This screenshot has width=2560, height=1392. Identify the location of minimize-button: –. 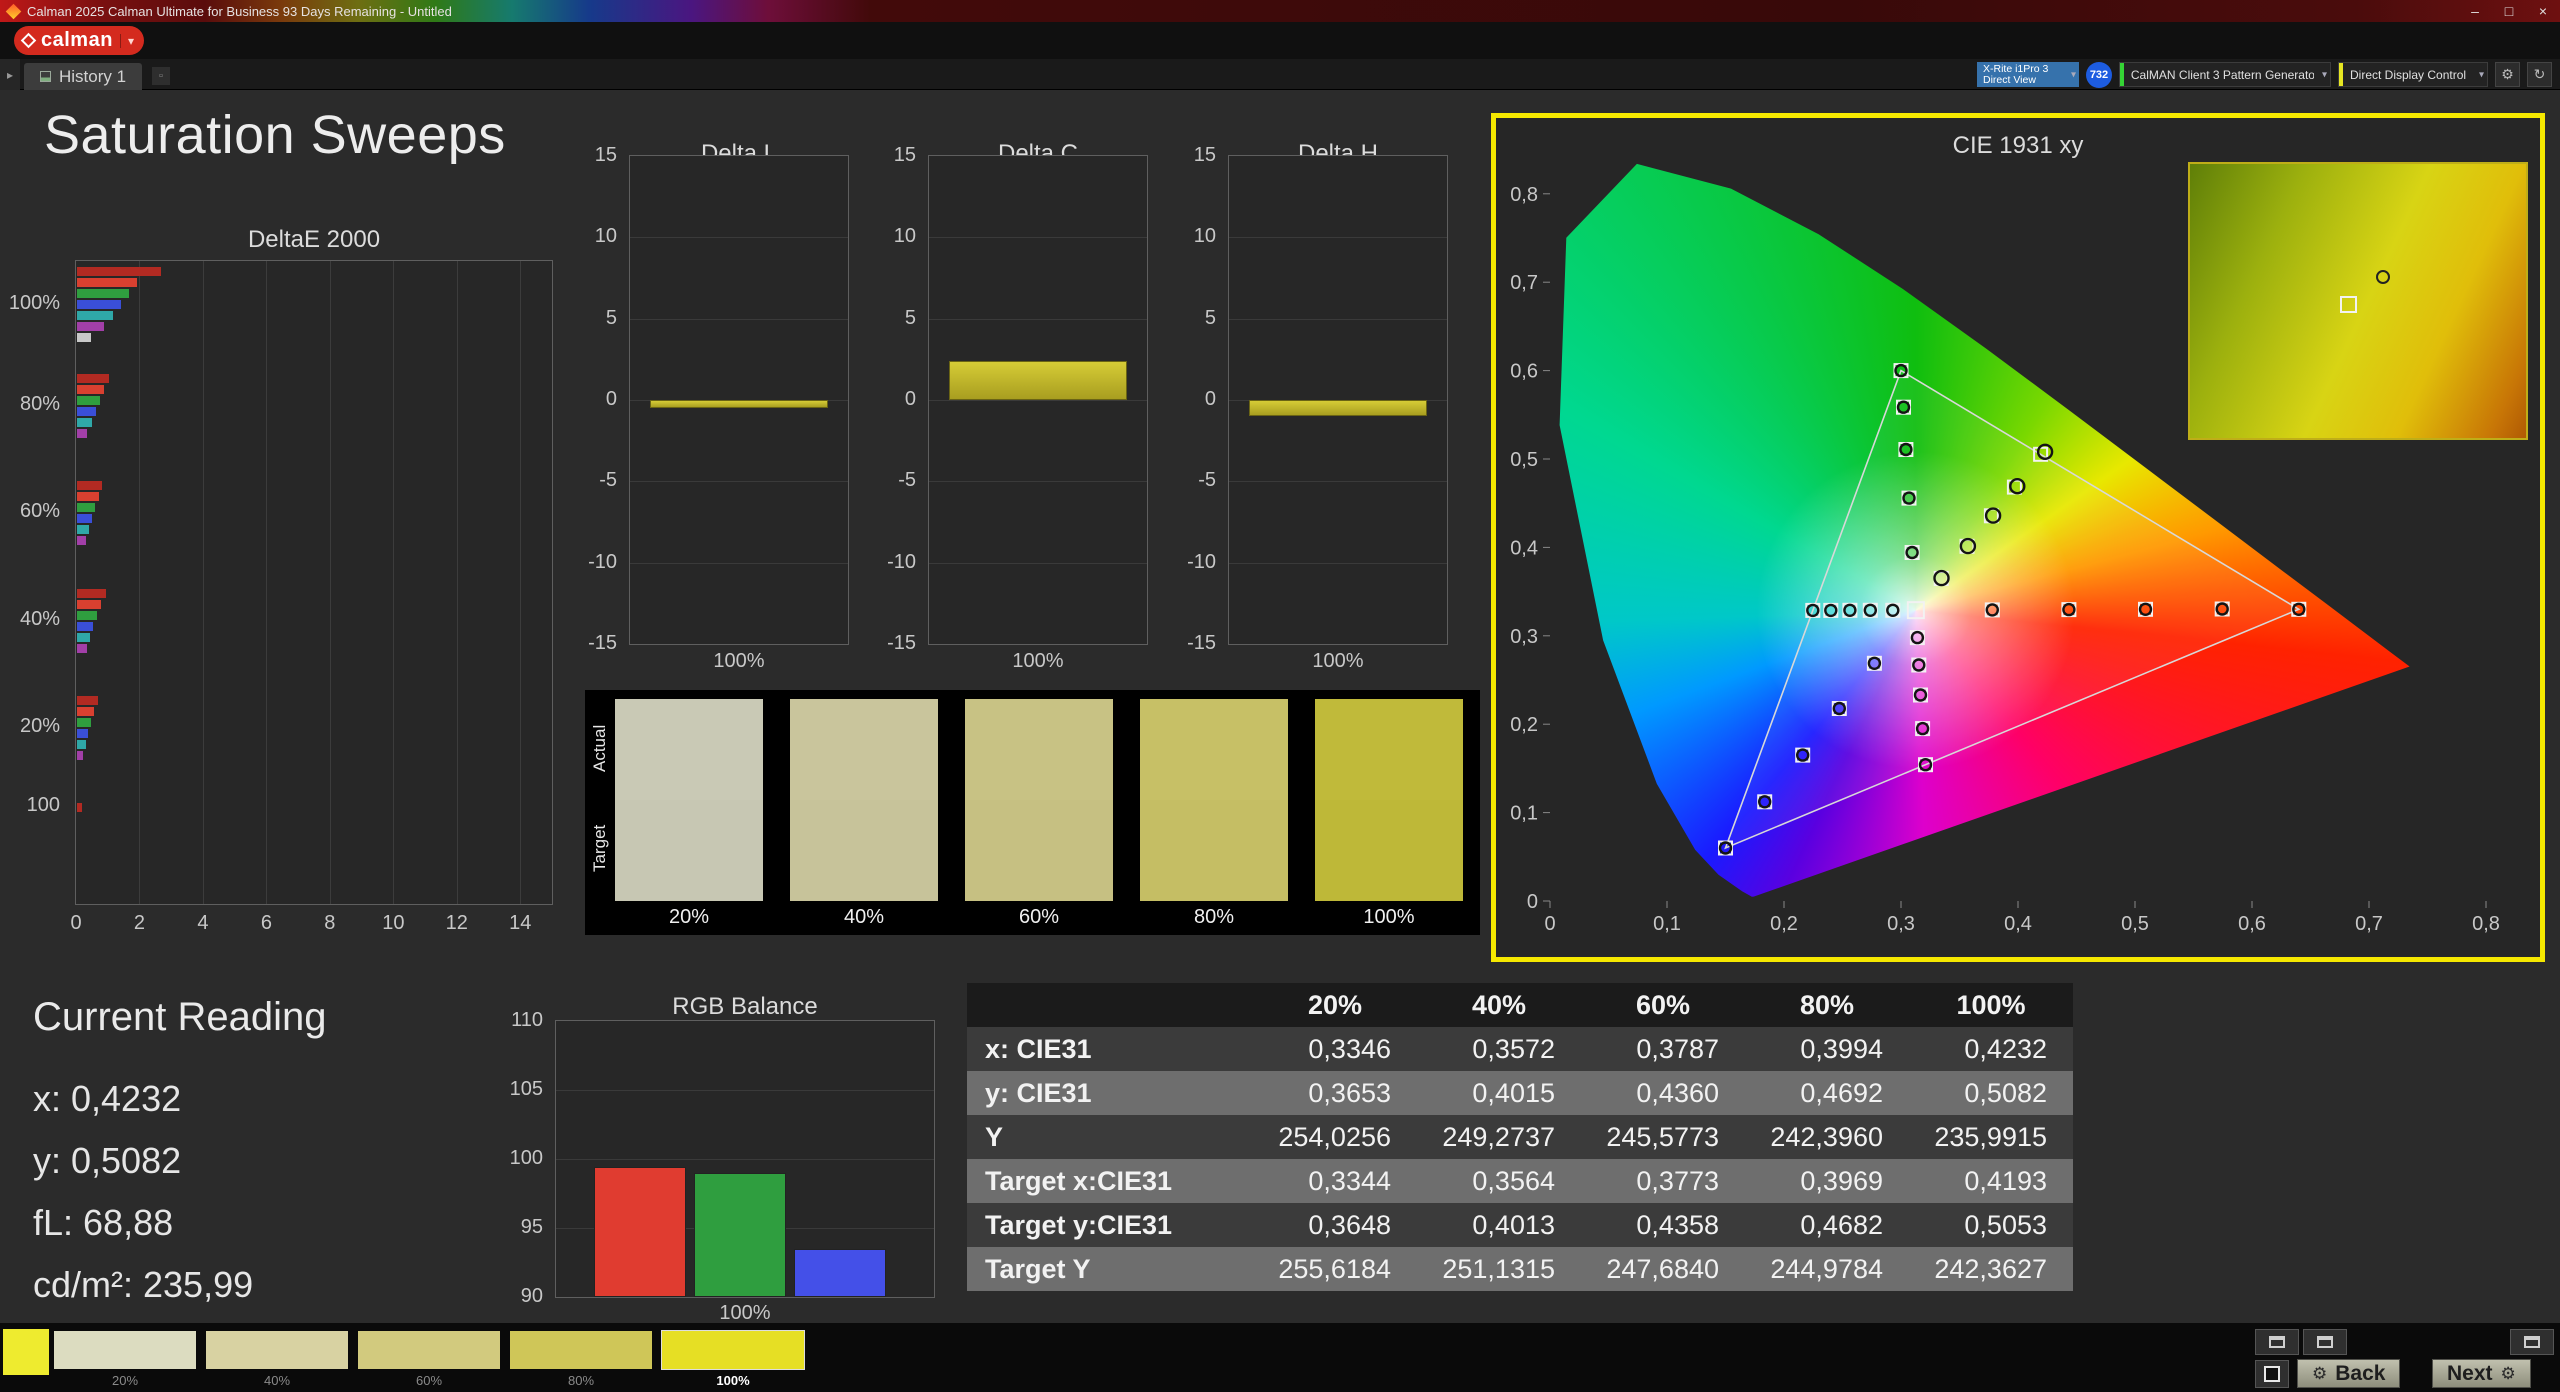
(2475, 11).